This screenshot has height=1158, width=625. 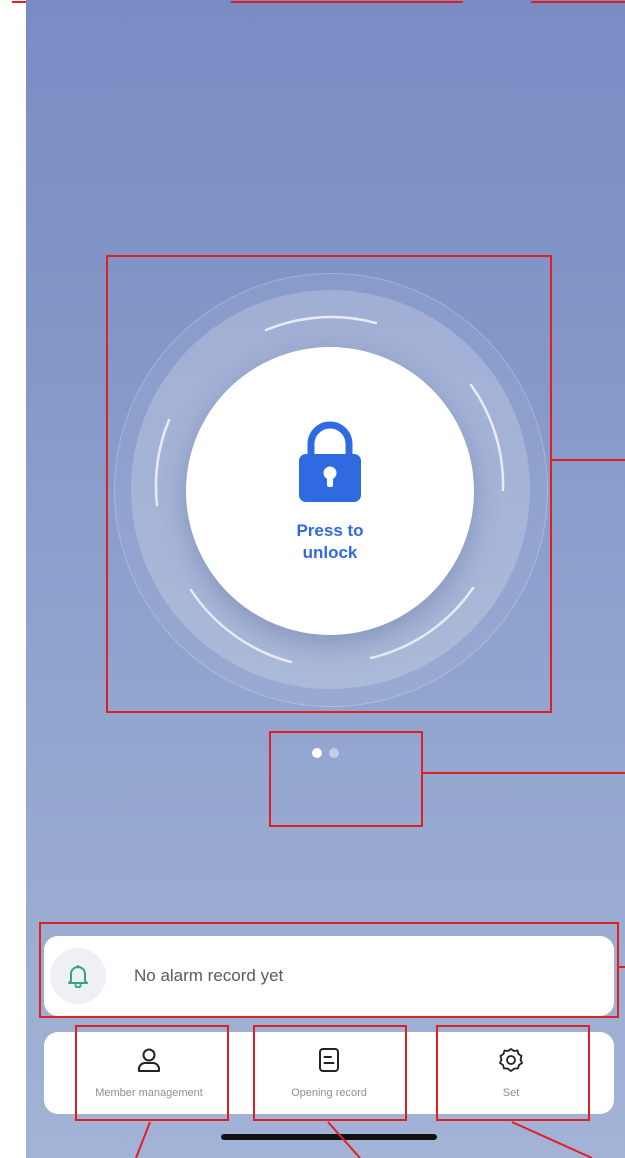 What do you see at coordinates (325, 753) in the screenshot?
I see `page-indicator` at bounding box center [325, 753].